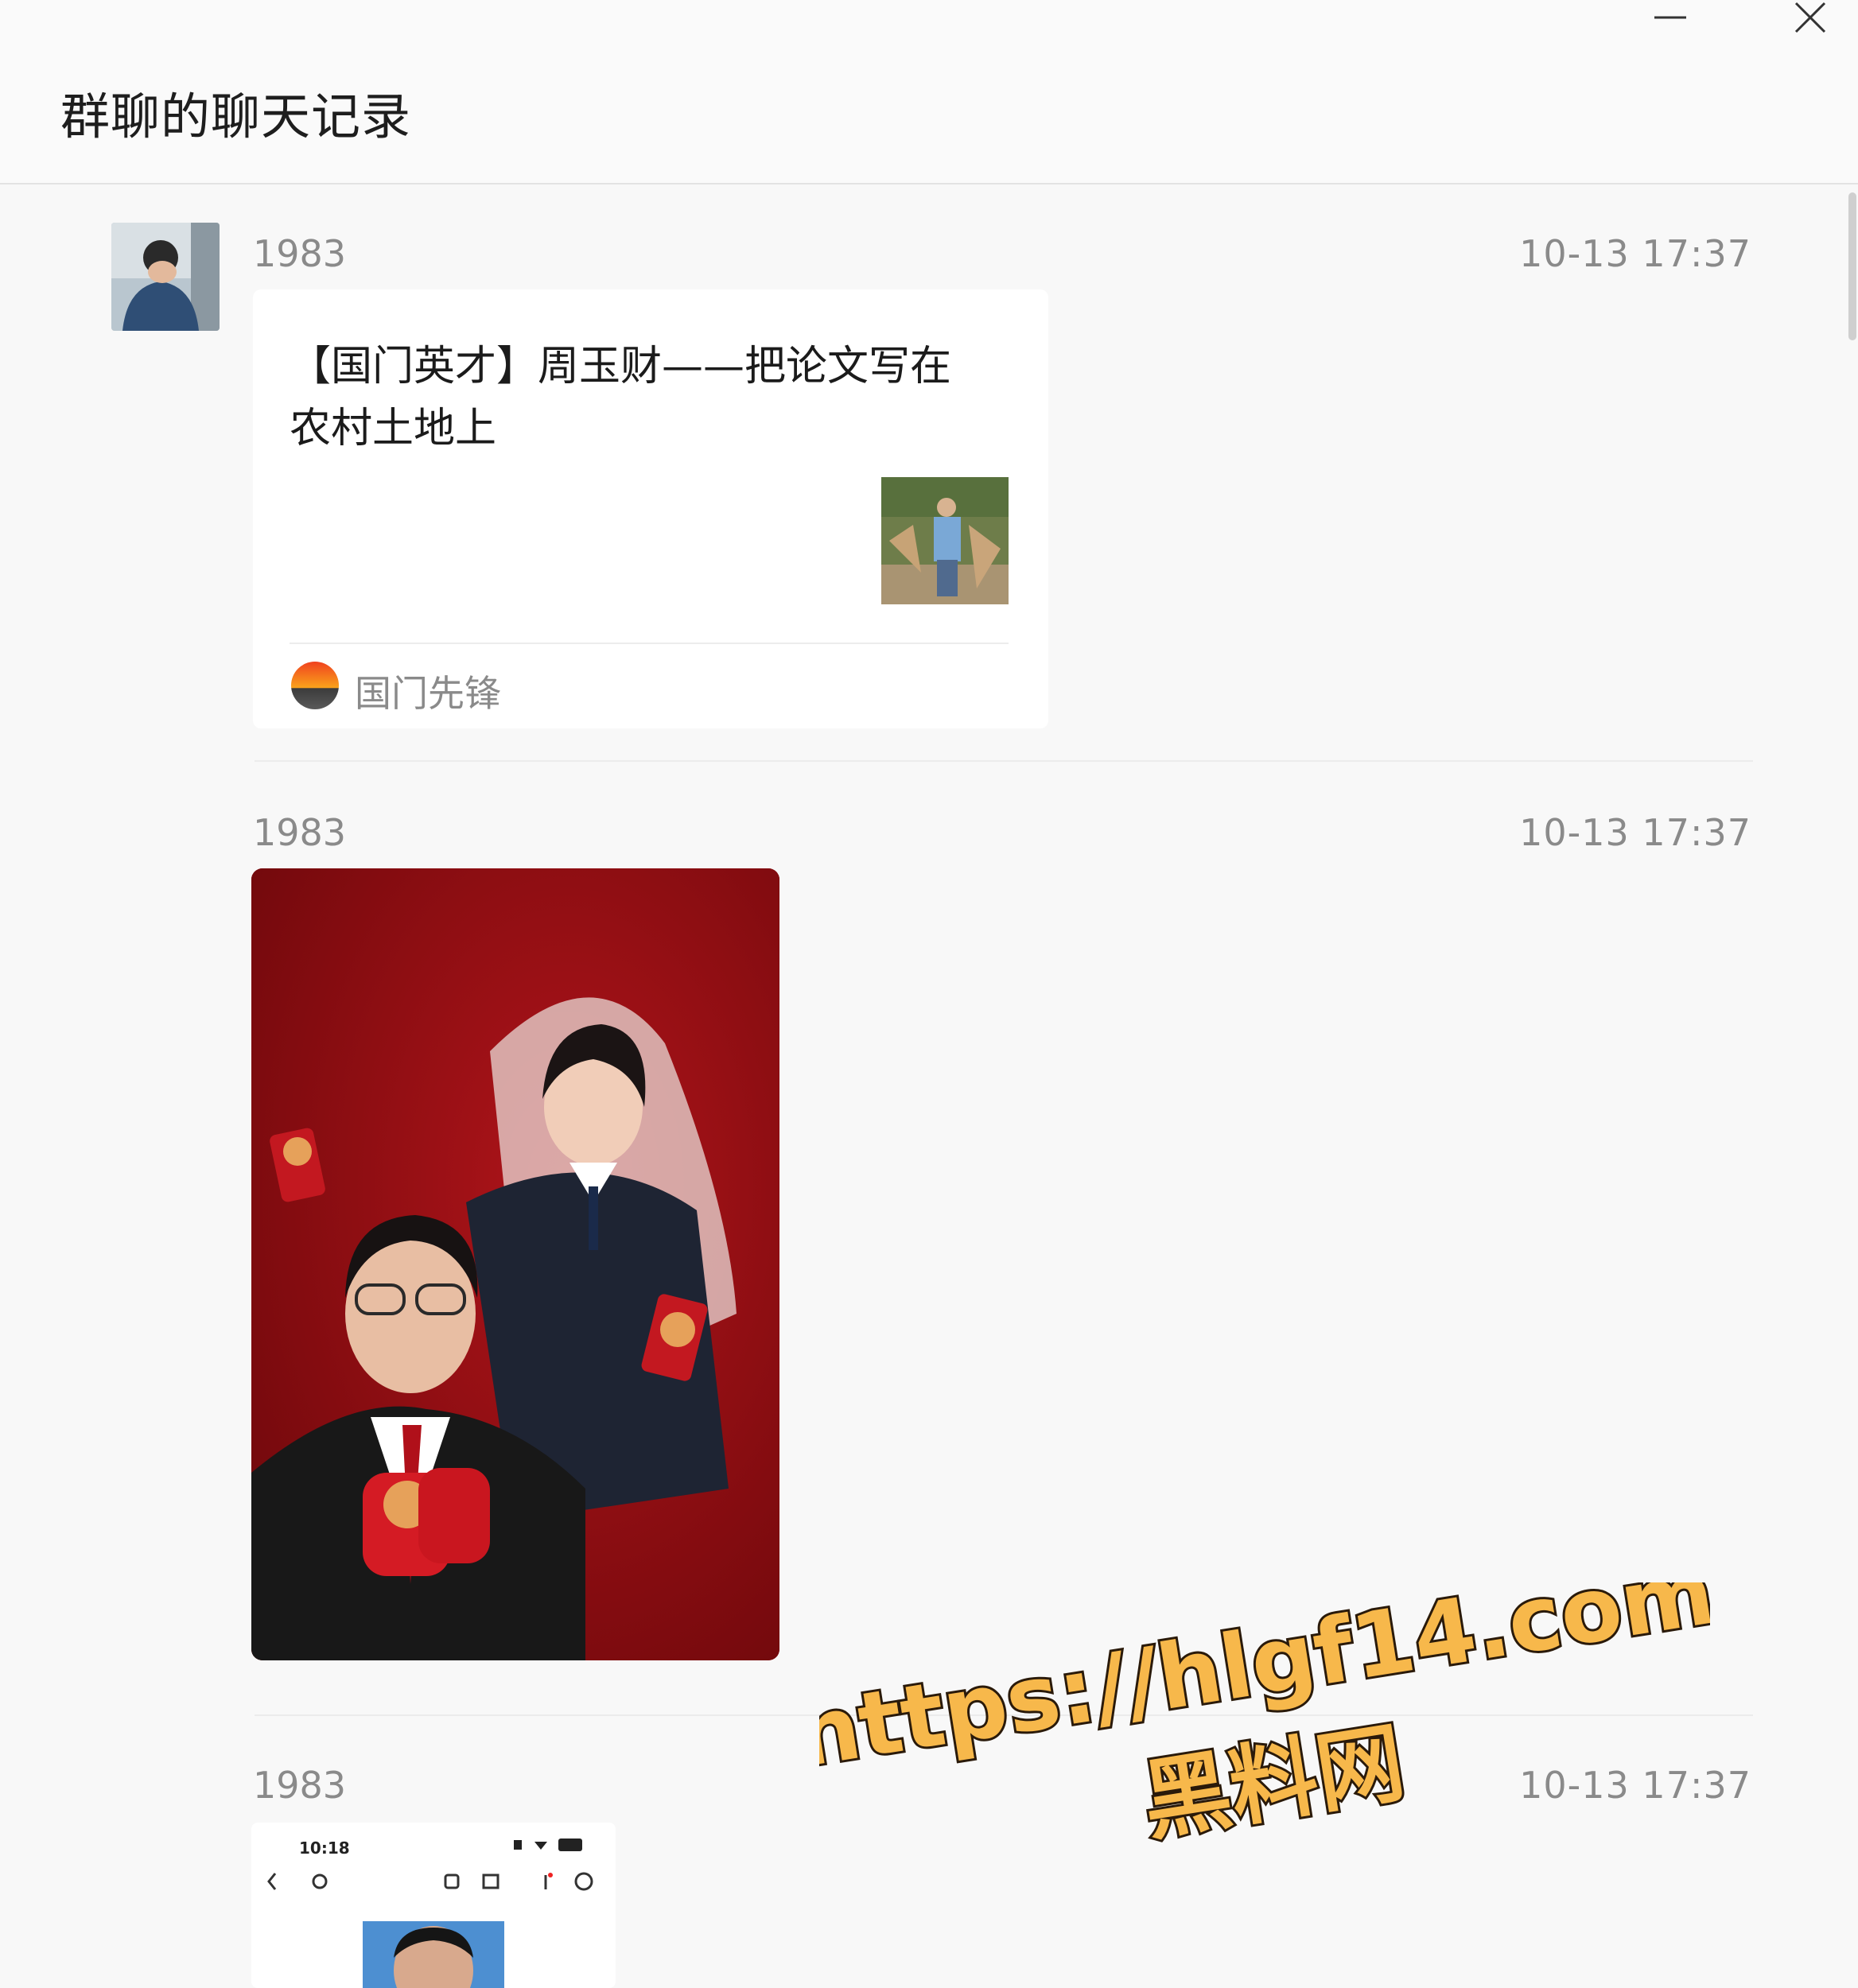  Describe the element at coordinates (1810, 17) in the screenshot. I see `close-icon` at that location.